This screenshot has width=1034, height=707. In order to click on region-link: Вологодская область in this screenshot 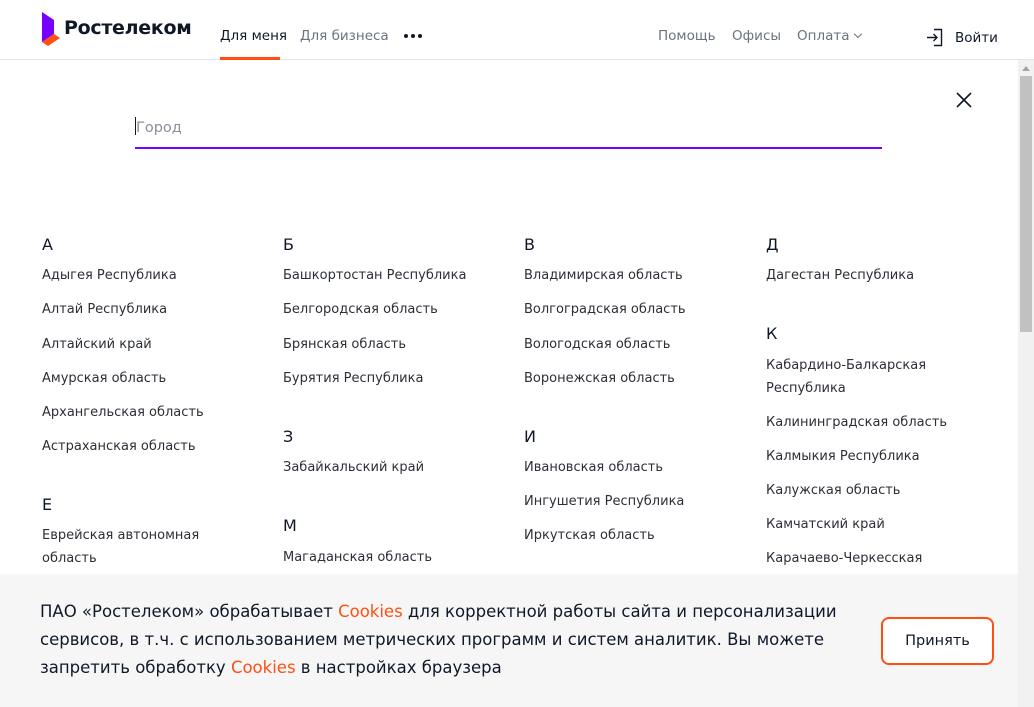, I will do `click(597, 344)`.